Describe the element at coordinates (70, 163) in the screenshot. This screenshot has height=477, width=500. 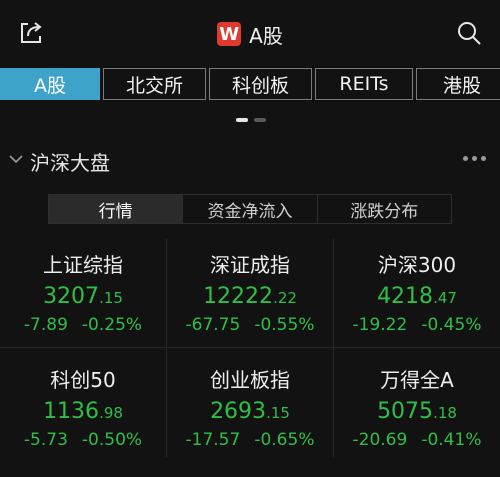
I see `section-title: 沪深大盘` at that location.